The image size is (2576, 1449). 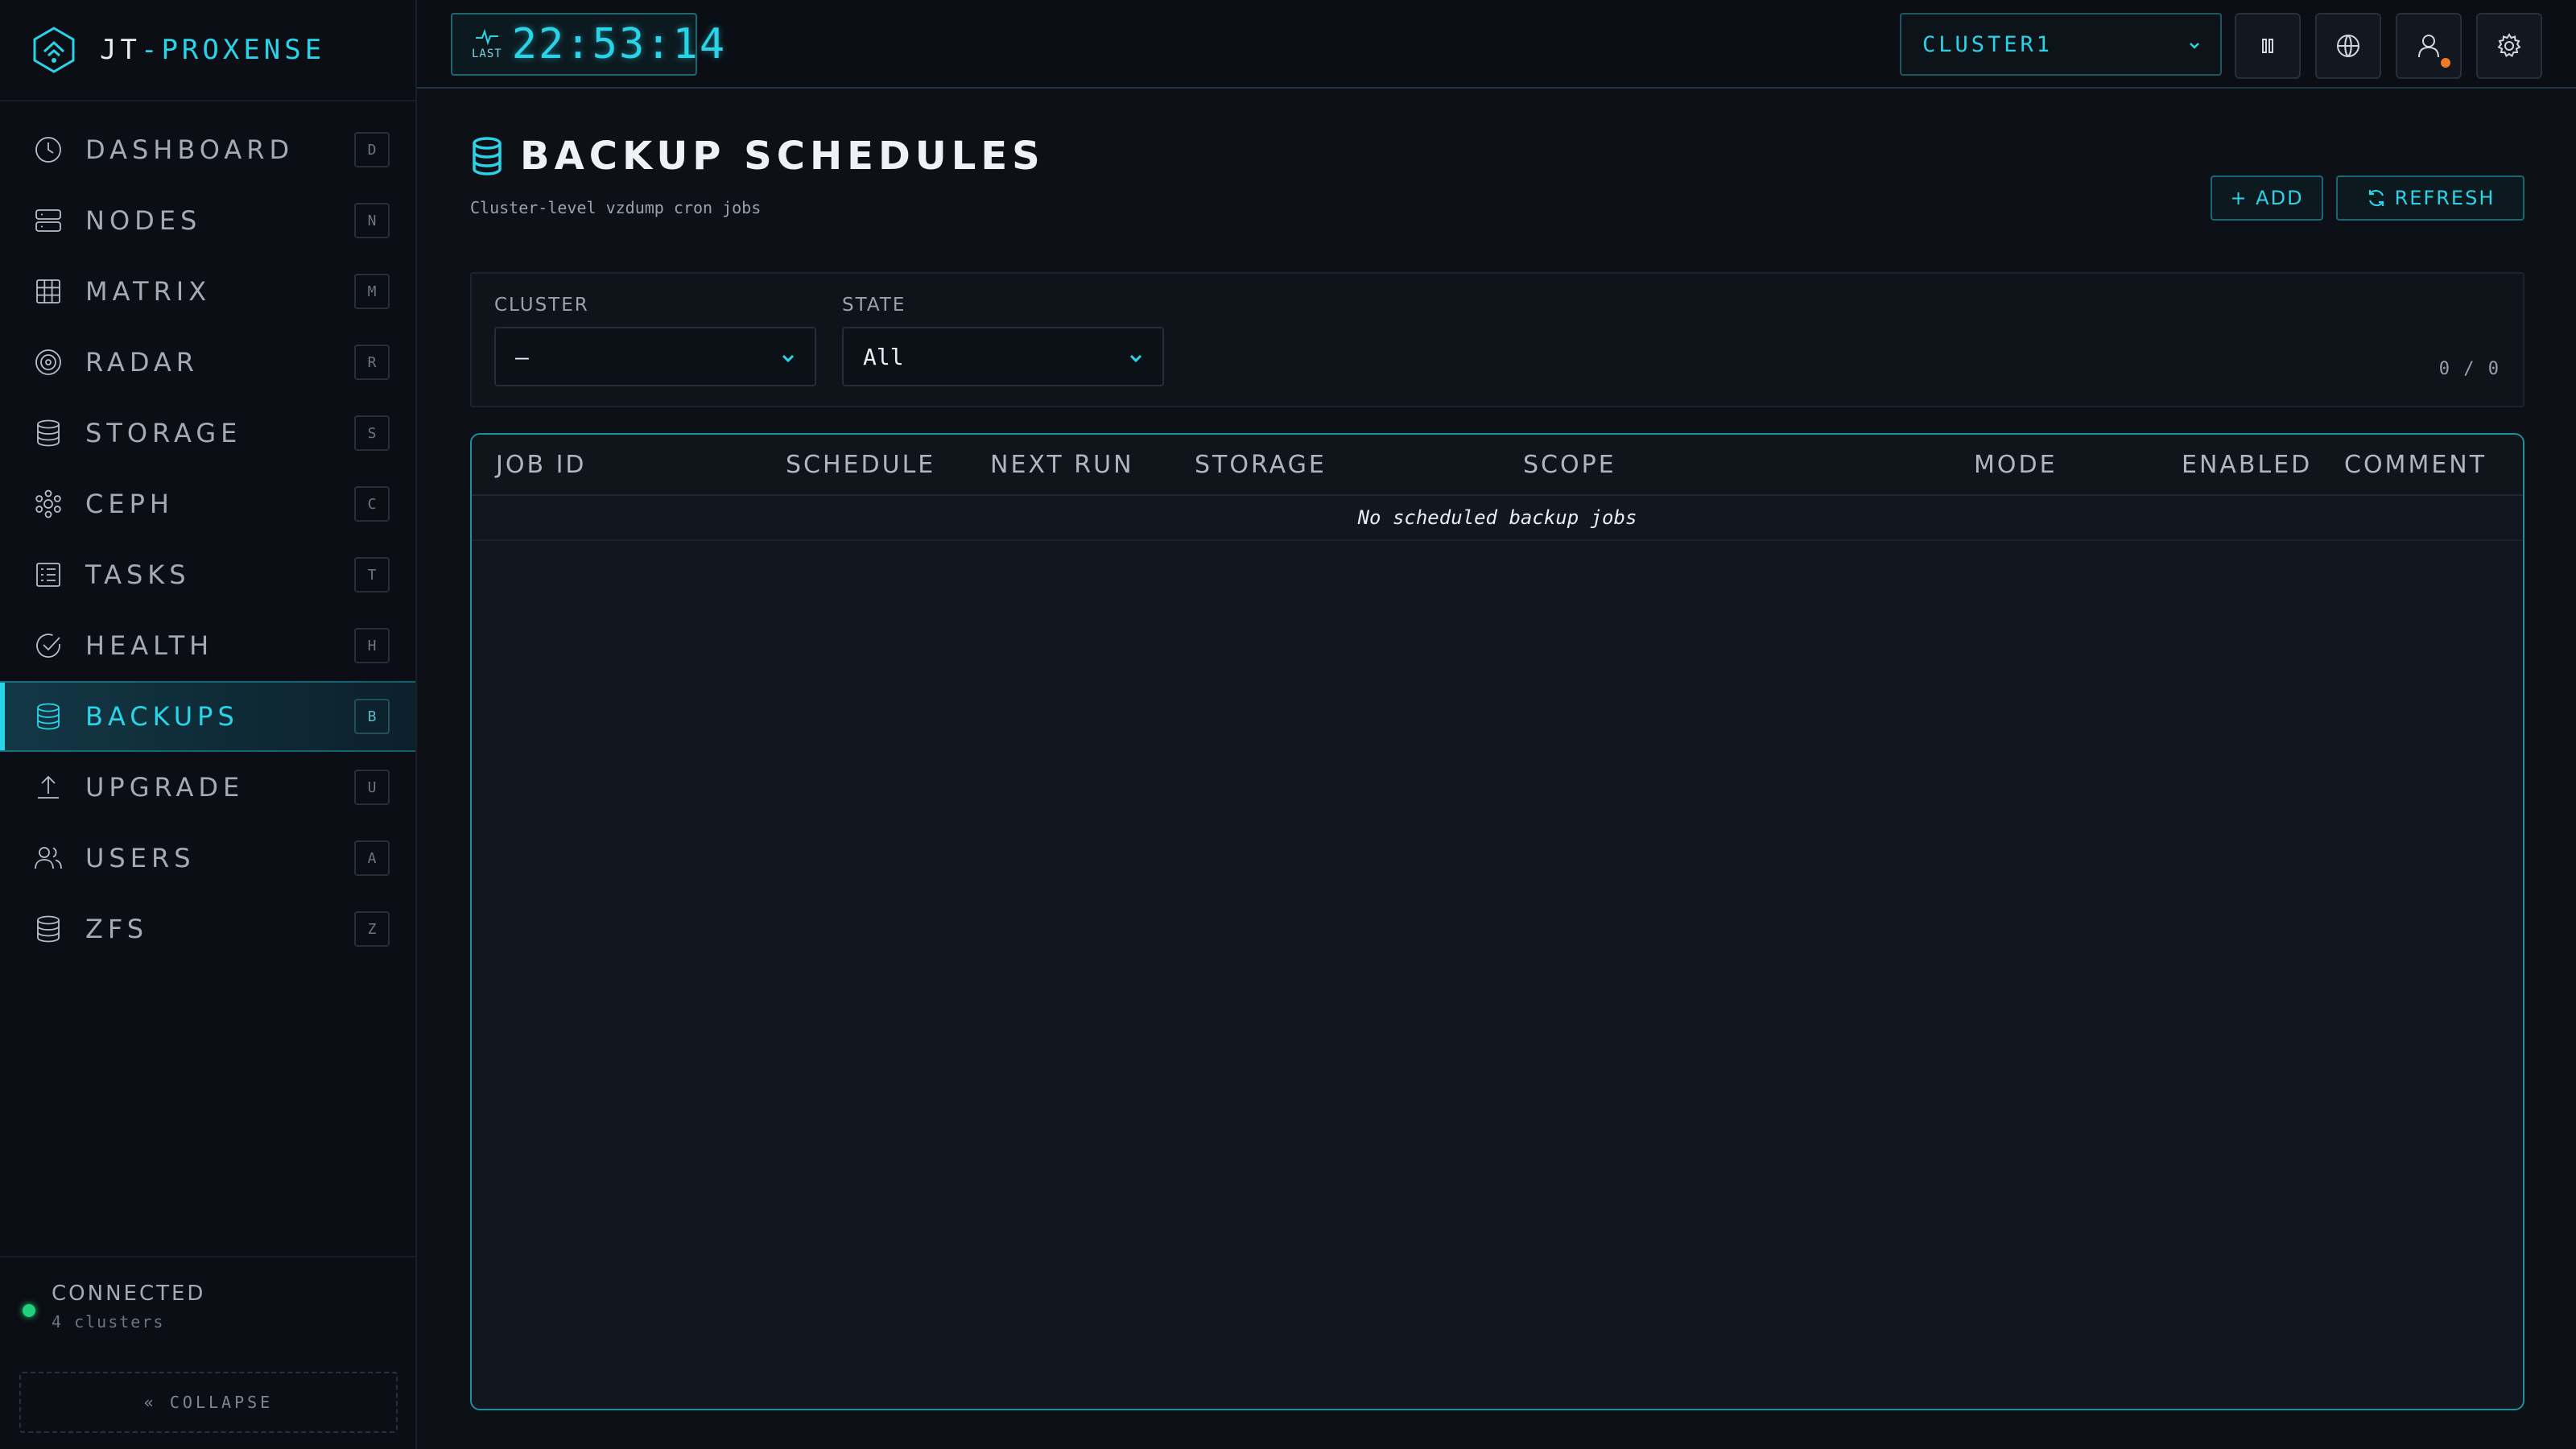 I want to click on sidebar-item-label: DASHBOARD, so click(x=190, y=149).